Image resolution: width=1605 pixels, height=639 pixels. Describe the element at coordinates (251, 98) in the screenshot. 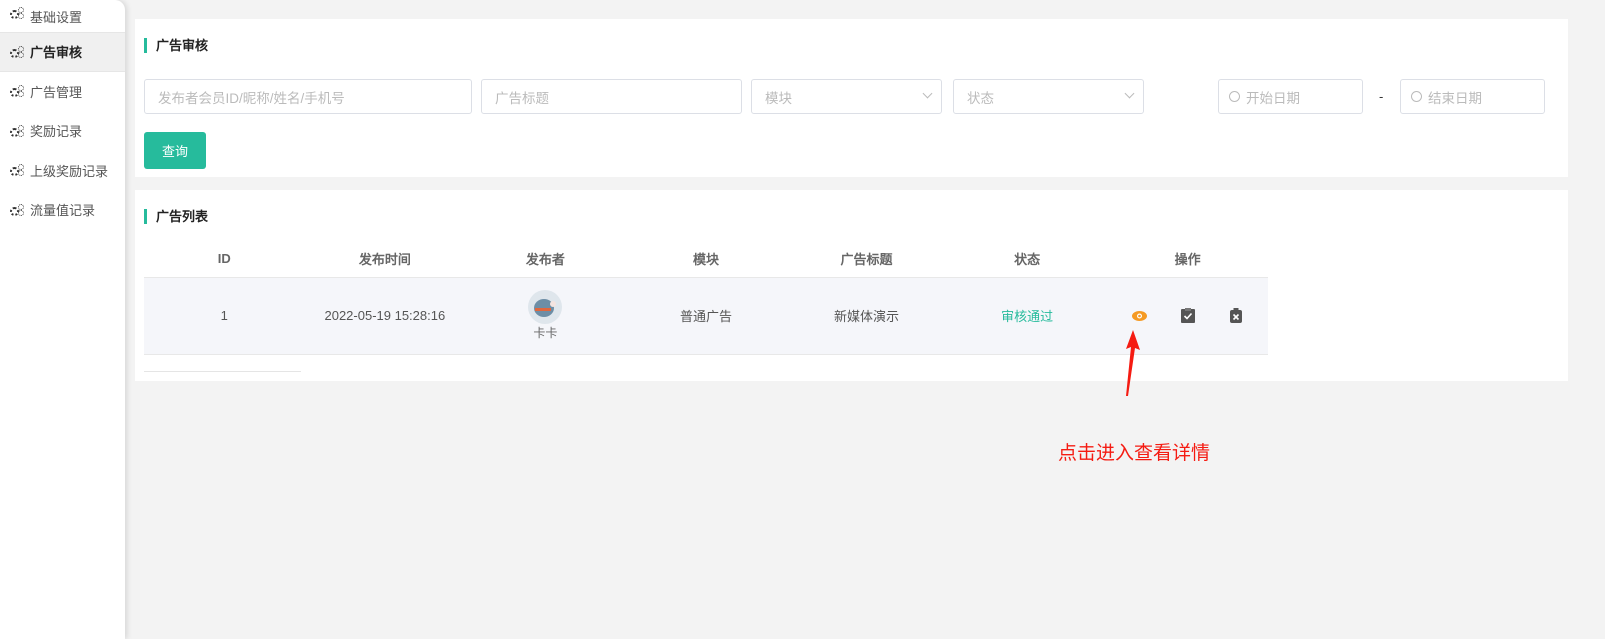

I see `placeholder: 发布者会员ID/昵称/姓名/手机号` at that location.